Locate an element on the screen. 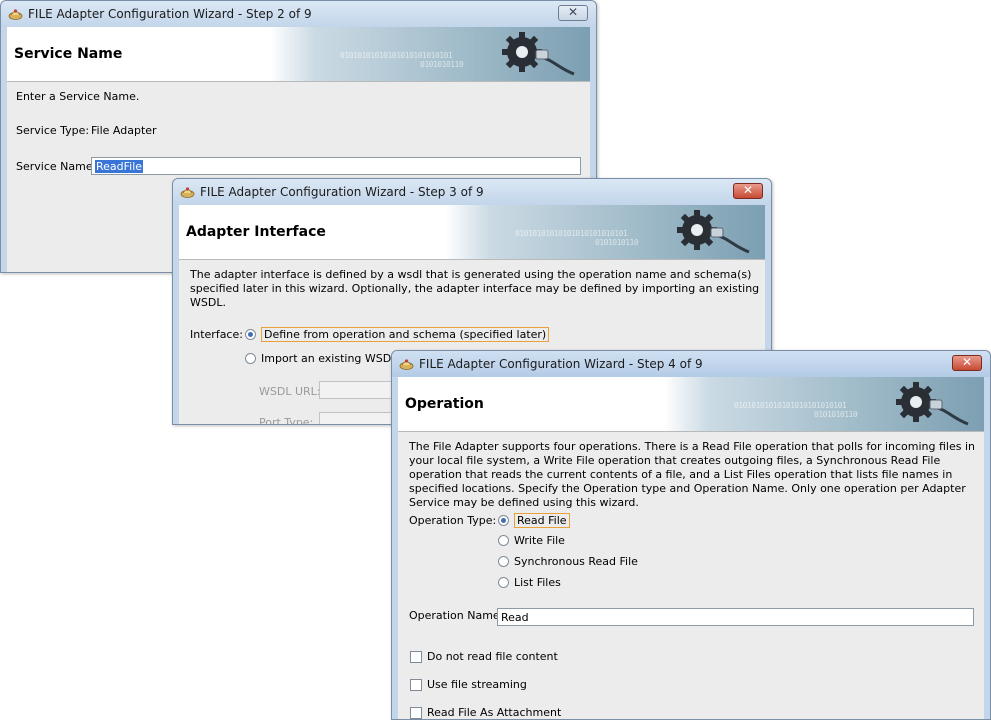  checkbox-label: Do not read file content is located at coordinates (492, 656).